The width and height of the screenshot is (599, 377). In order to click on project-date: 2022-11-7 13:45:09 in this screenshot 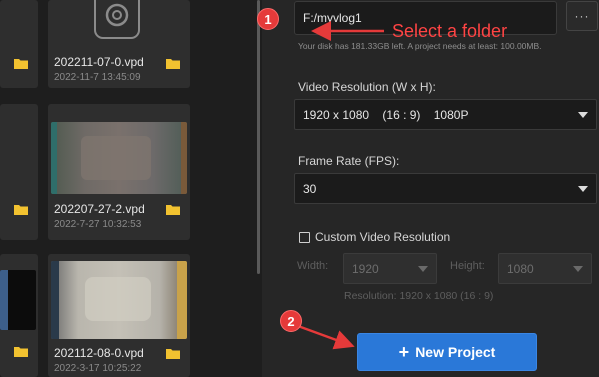, I will do `click(97, 77)`.